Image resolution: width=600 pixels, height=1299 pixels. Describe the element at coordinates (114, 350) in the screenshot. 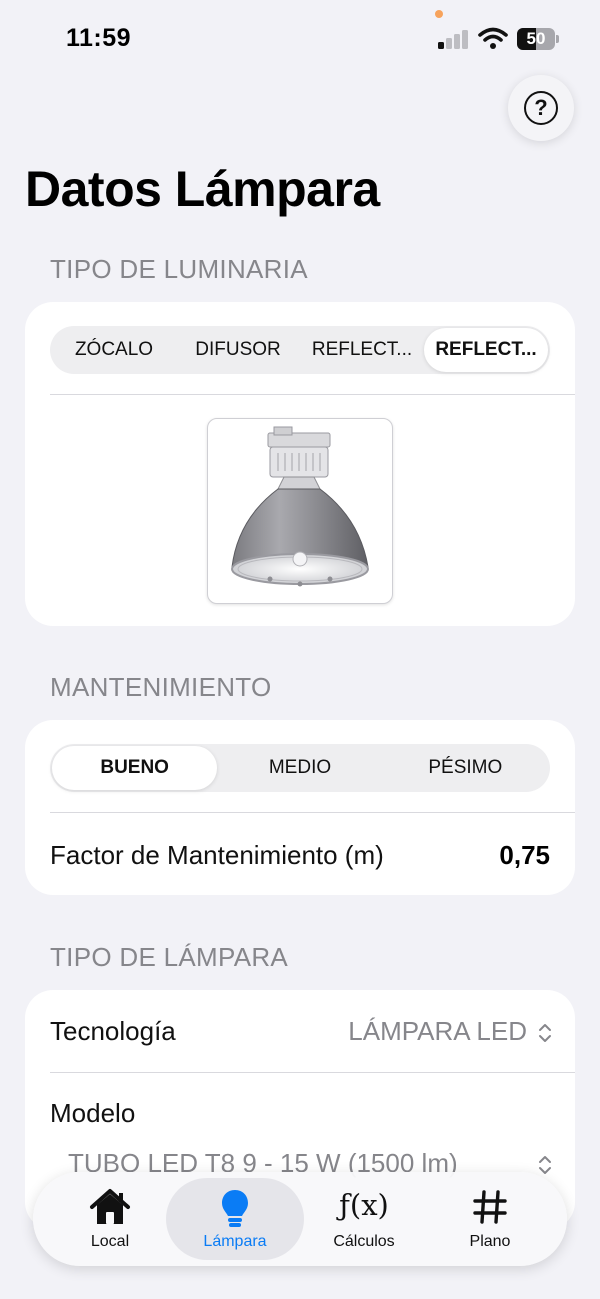

I see `segment-zocalo: ZÓCALO` at that location.